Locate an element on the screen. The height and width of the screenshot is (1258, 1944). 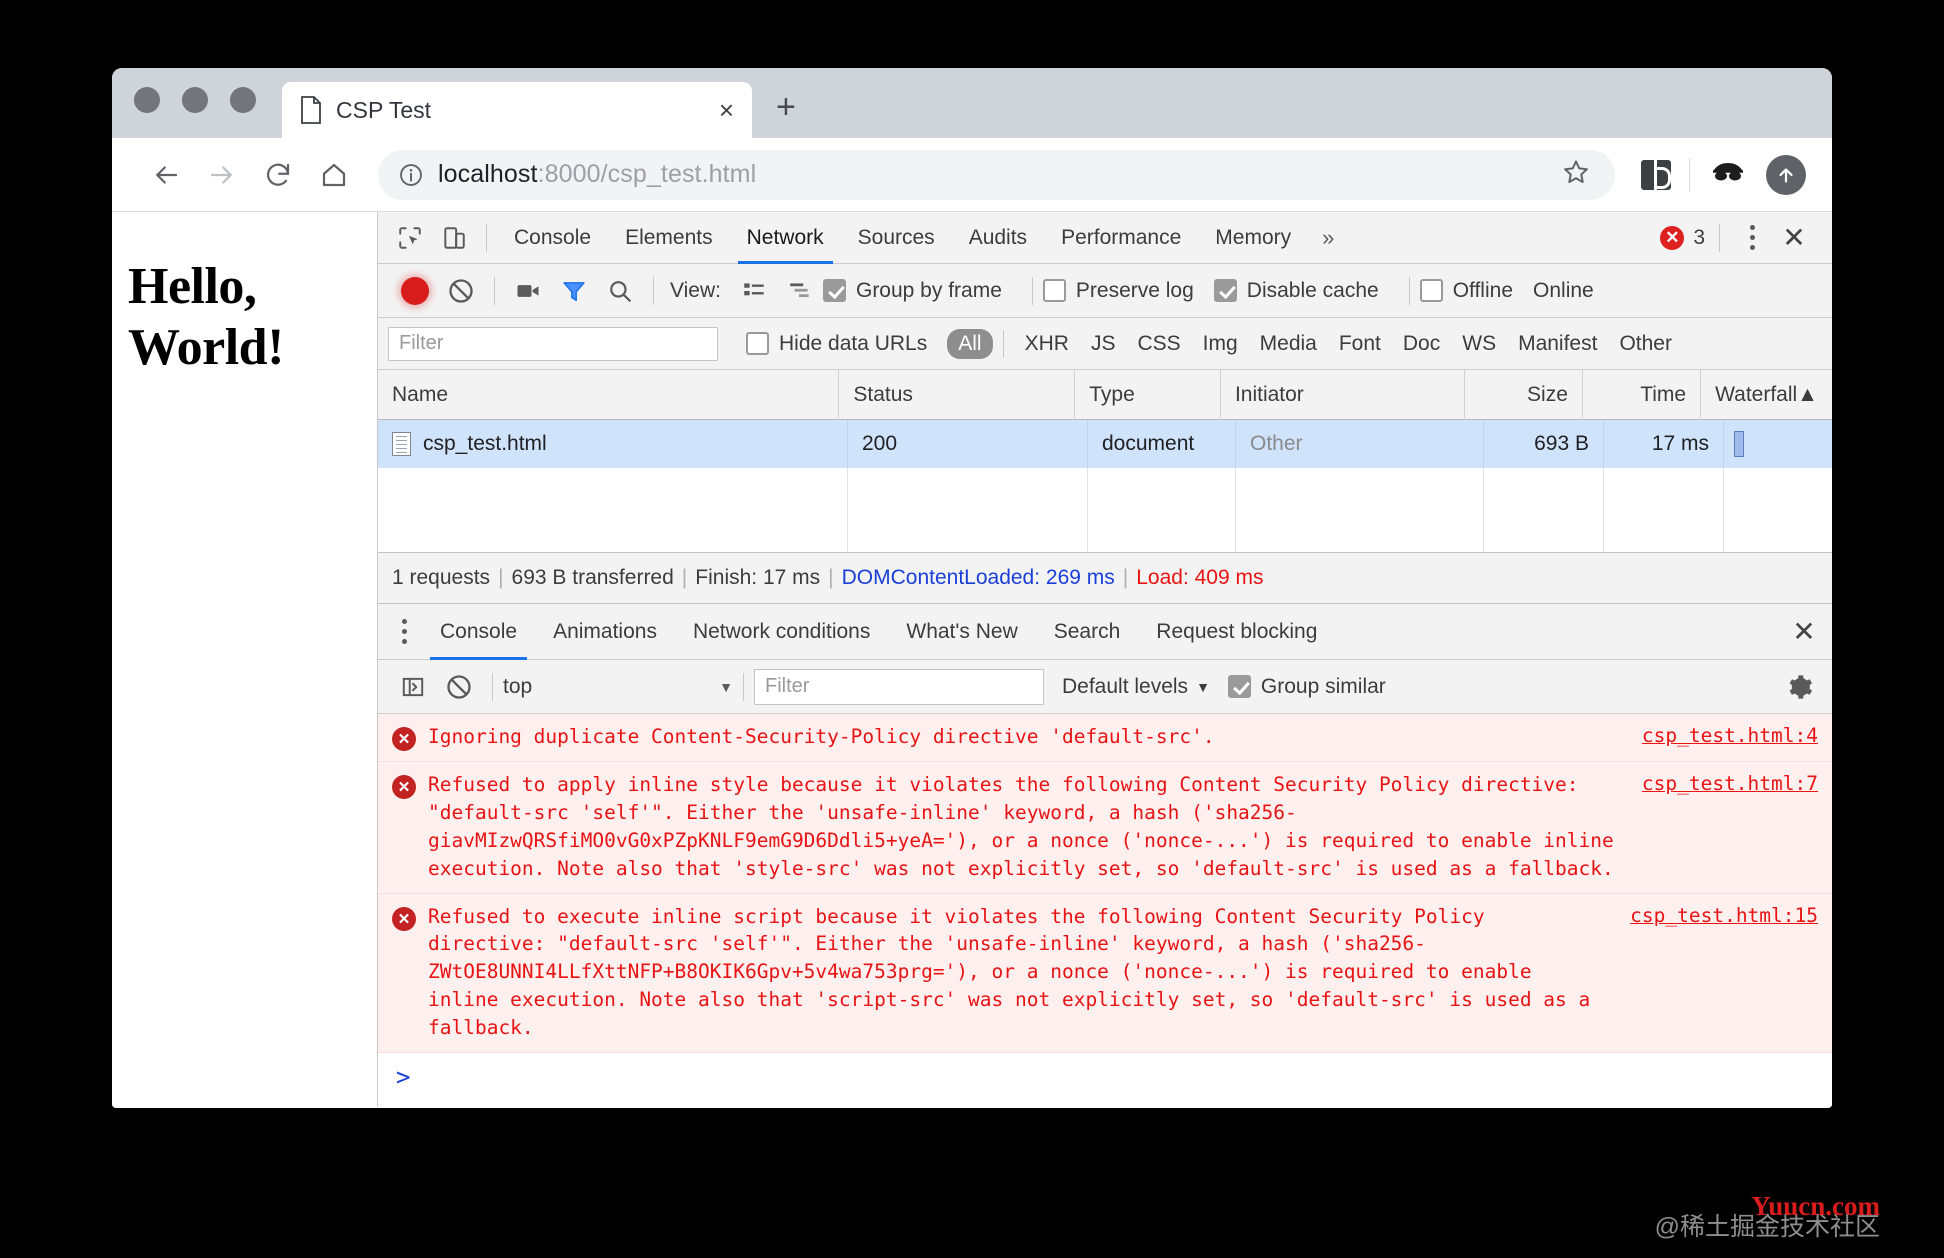
device-toolbar-icon is located at coordinates (454, 238).